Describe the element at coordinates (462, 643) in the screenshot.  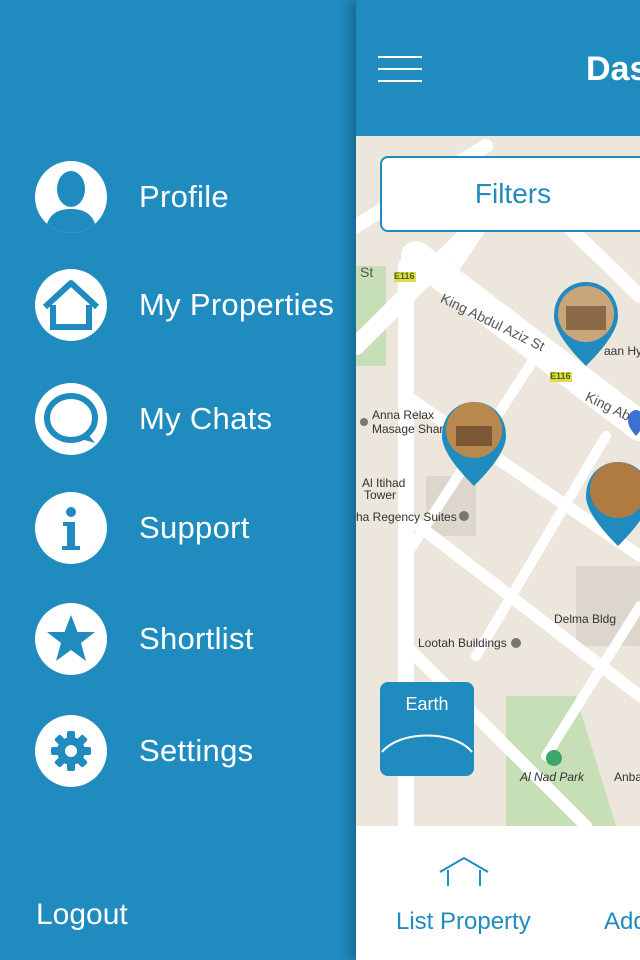
I see `map-label-place-4: Lootah Buildings` at that location.